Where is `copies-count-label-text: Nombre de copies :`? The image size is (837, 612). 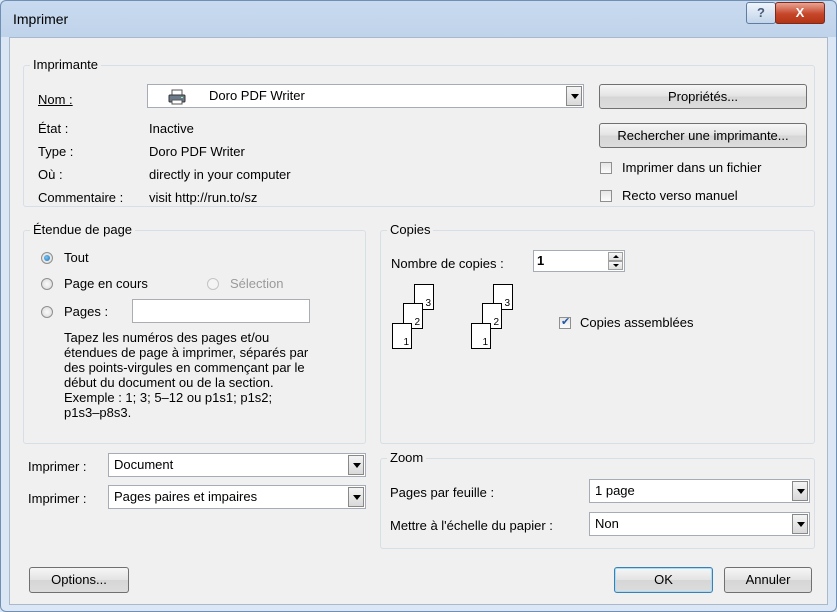 copies-count-label-text: Nombre de copies : is located at coordinates (447, 263).